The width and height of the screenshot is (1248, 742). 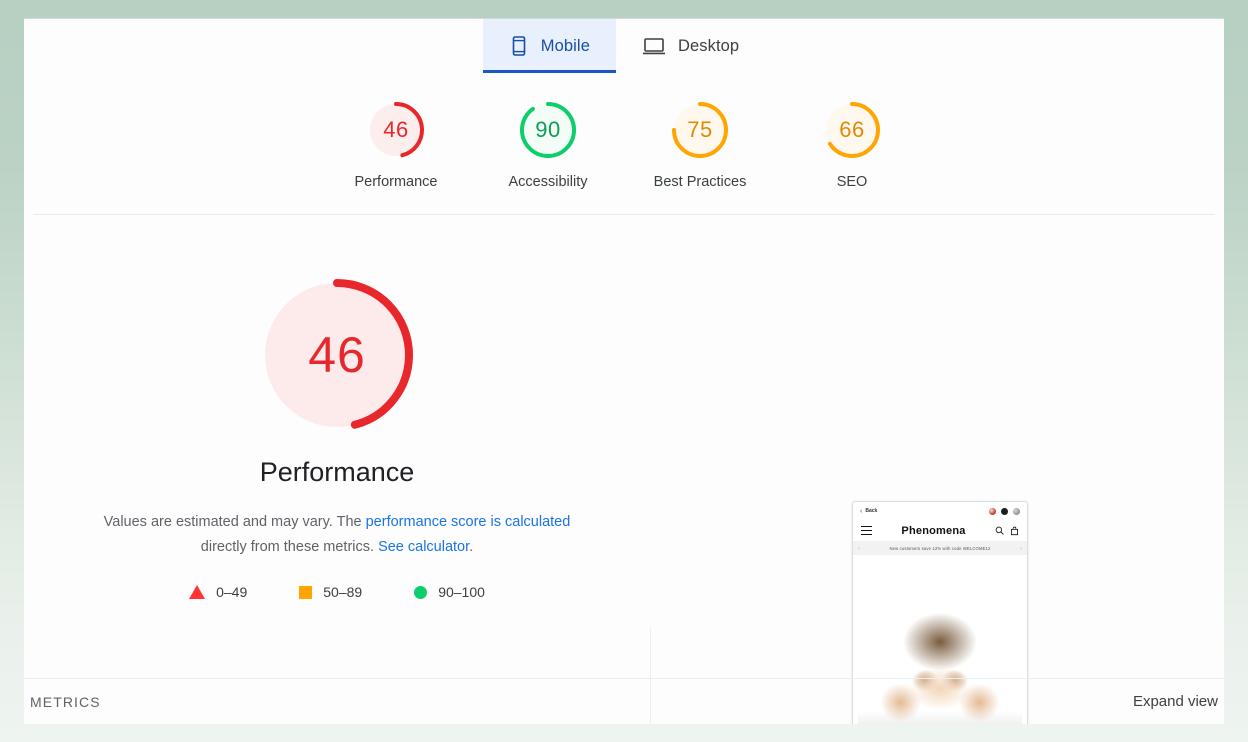 I want to click on shopping-bag-icon, so click(x=1014, y=530).